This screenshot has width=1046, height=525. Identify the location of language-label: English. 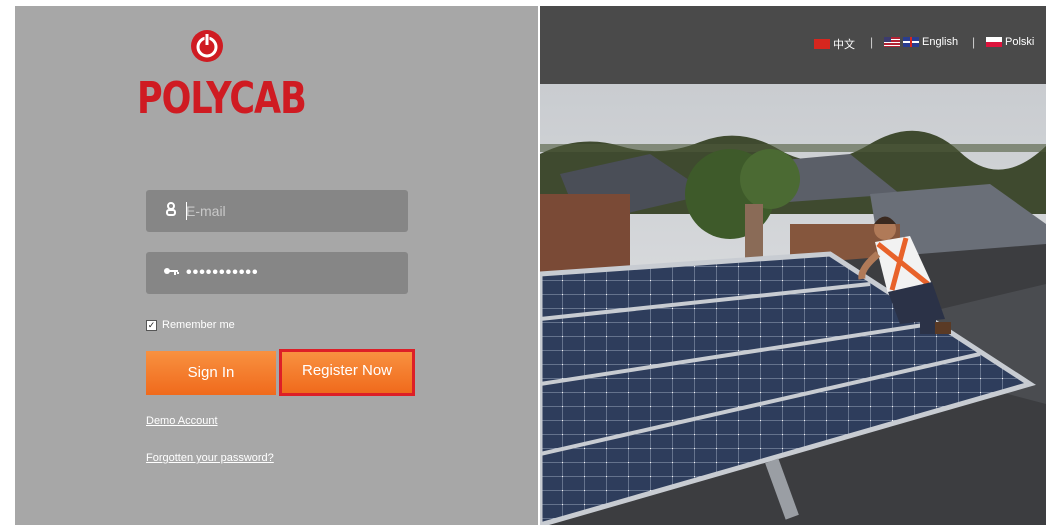
(940, 42).